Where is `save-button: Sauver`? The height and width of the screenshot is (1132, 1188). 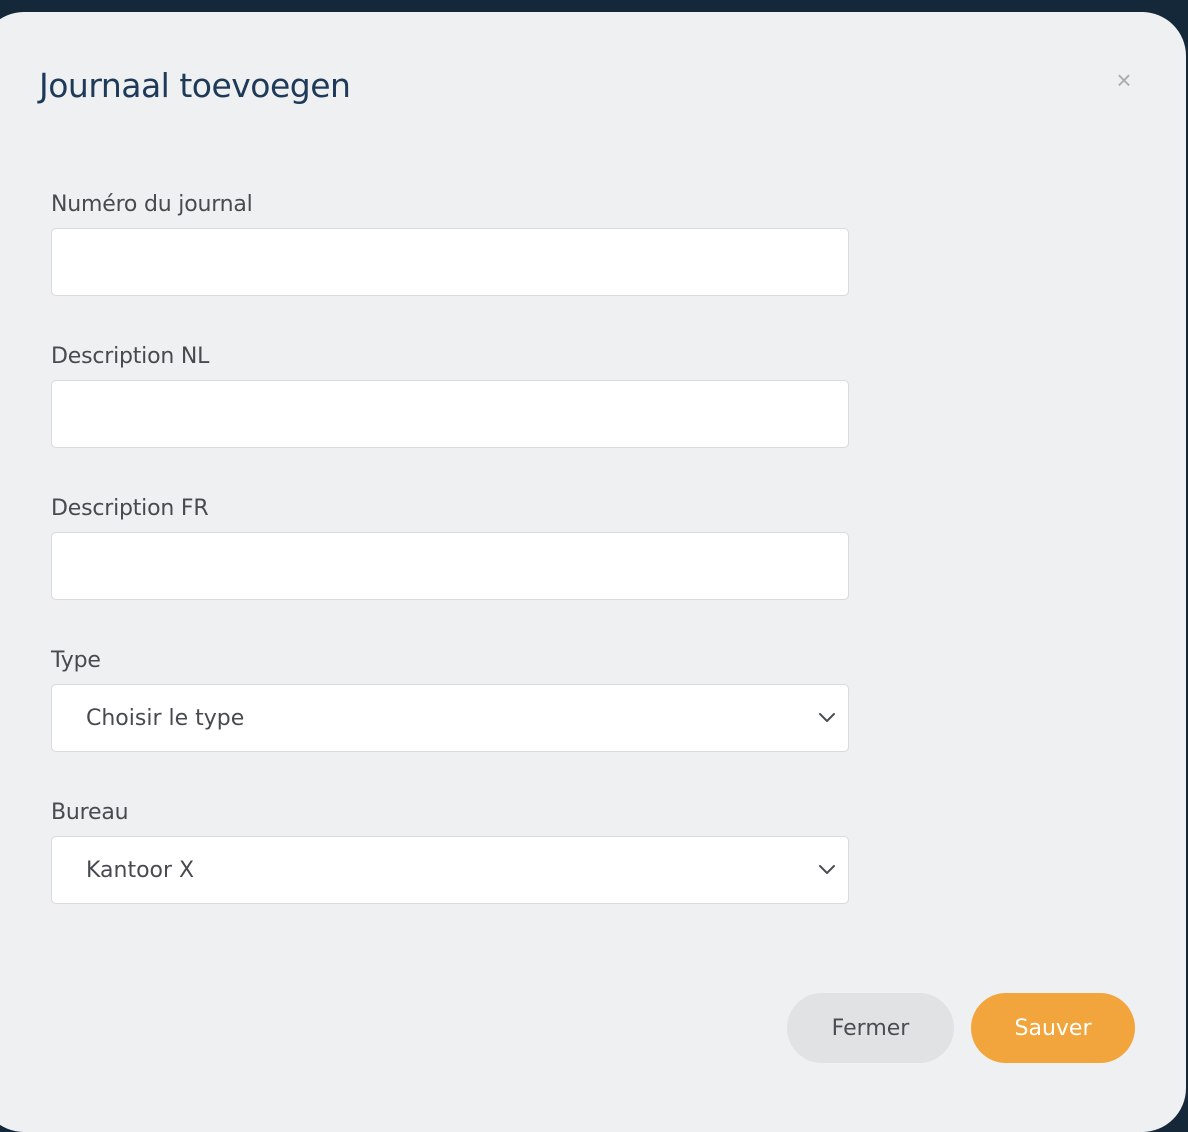 save-button: Sauver is located at coordinates (1053, 1028).